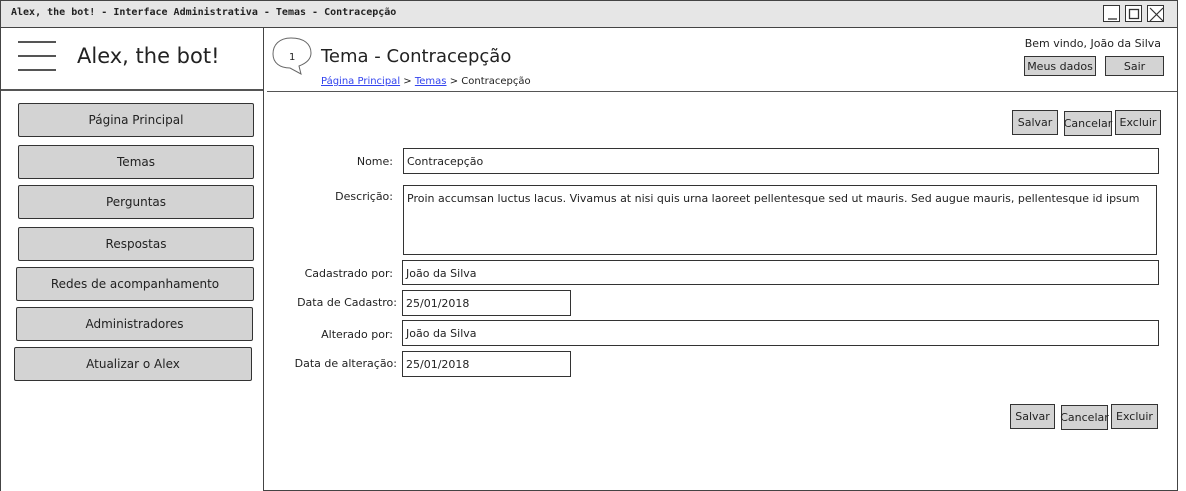 This screenshot has height=491, width=1186. I want to click on sidebar-item-label: Página Principal, so click(136, 120).